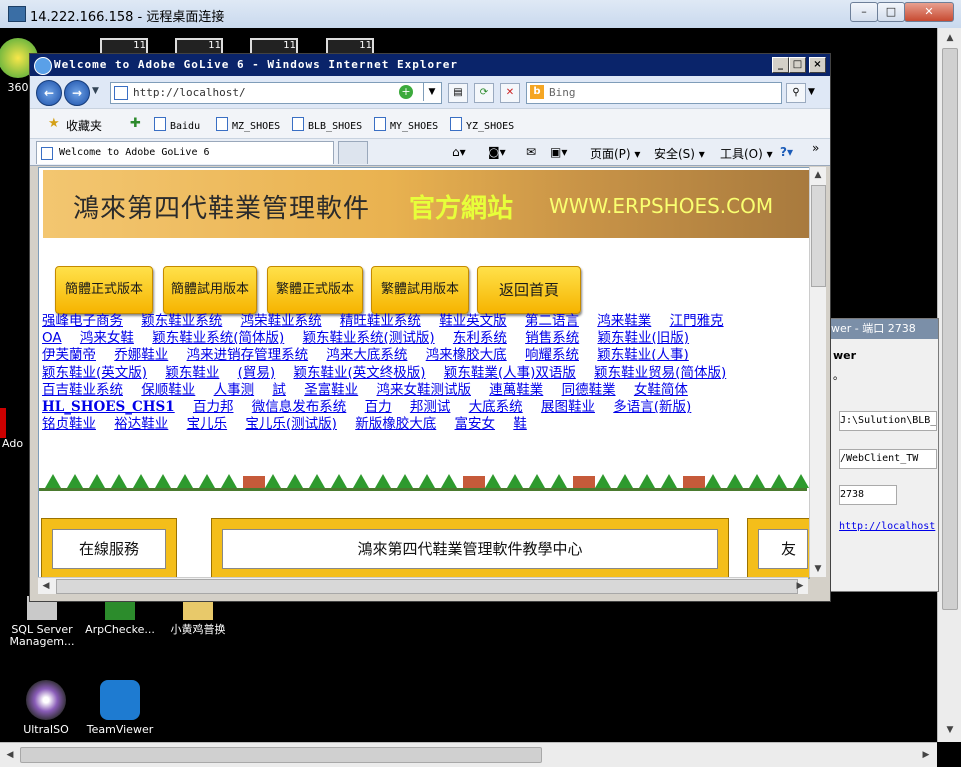 The width and height of the screenshot is (961, 767). Describe the element at coordinates (660, 373) in the screenshot. I see `system-link: 颖东鞋业贸易(简体版)` at that location.